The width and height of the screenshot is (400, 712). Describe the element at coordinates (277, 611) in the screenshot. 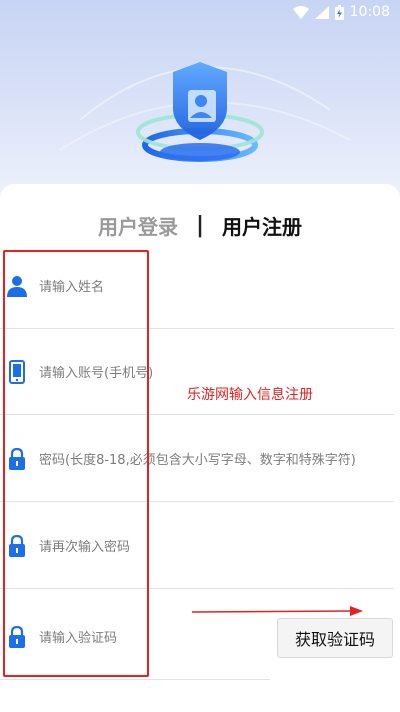

I see `annotation-arrow-icon` at that location.